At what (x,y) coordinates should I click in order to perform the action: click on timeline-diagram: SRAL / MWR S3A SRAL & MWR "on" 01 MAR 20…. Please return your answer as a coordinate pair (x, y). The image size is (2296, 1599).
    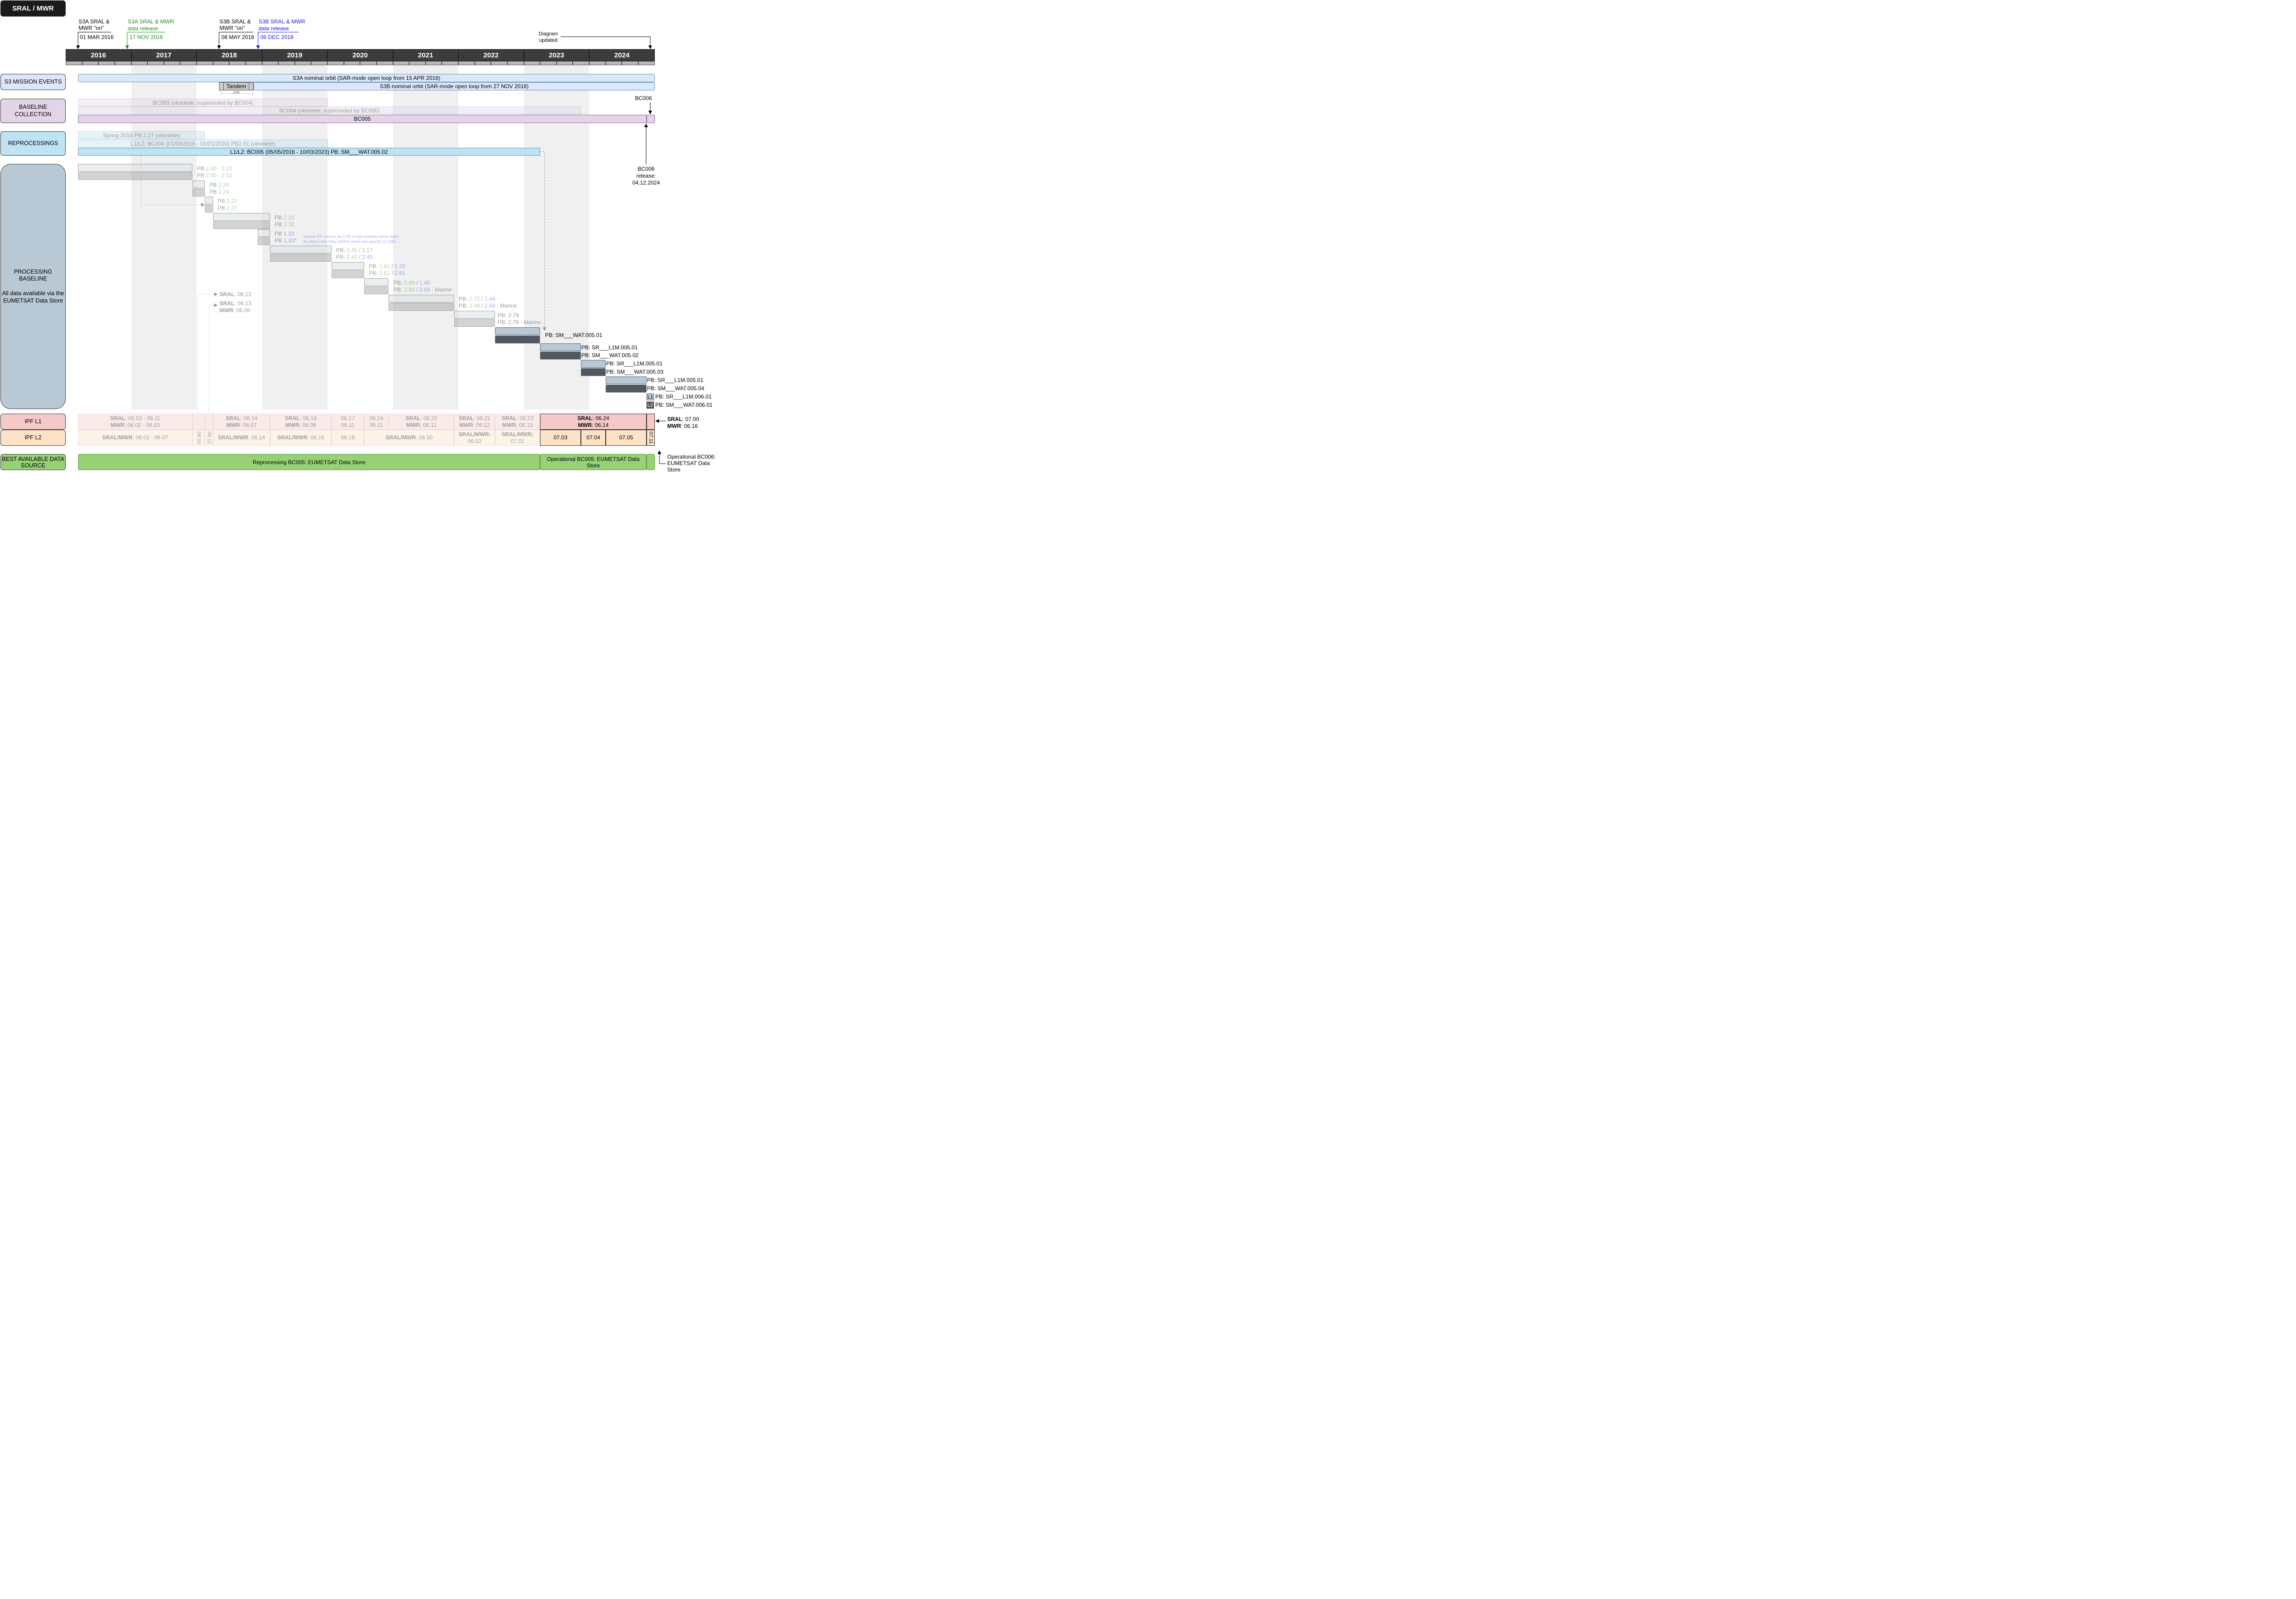
    Looking at the image, I should click on (359, 236).